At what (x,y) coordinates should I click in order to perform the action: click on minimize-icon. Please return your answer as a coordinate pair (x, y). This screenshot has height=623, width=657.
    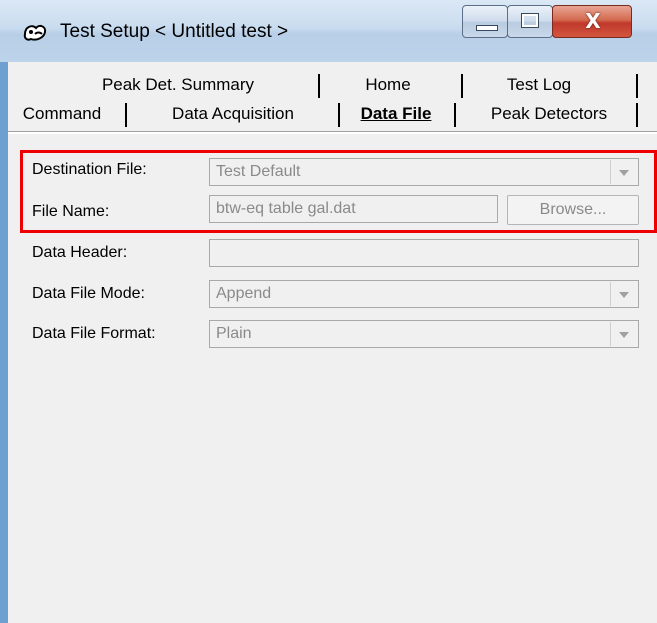
    Looking at the image, I should click on (487, 28).